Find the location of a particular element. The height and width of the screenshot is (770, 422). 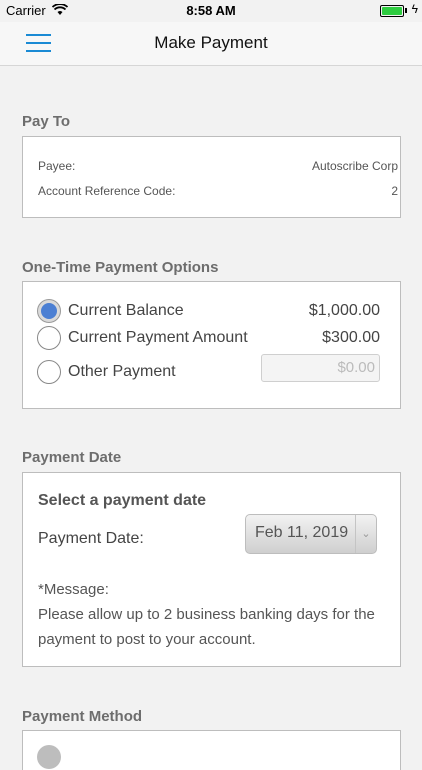

other-payment-input: $0.00 is located at coordinates (320, 368).